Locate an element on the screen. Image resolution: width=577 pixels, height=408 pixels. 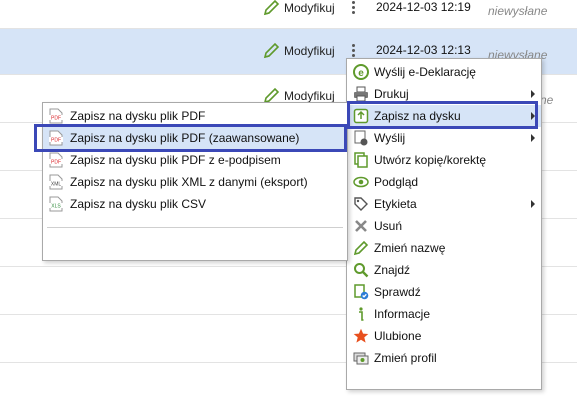
printer-icon is located at coordinates (361, 94).